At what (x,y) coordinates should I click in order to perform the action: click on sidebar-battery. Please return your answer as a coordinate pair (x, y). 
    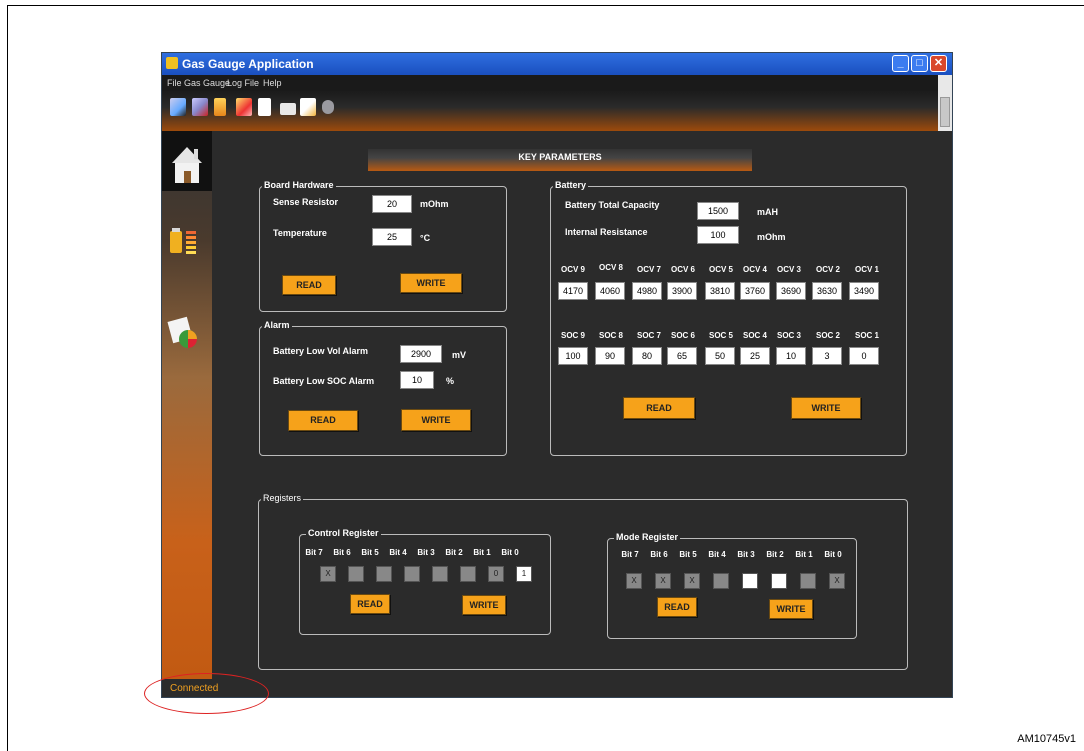
    Looking at the image, I should click on (186, 241).